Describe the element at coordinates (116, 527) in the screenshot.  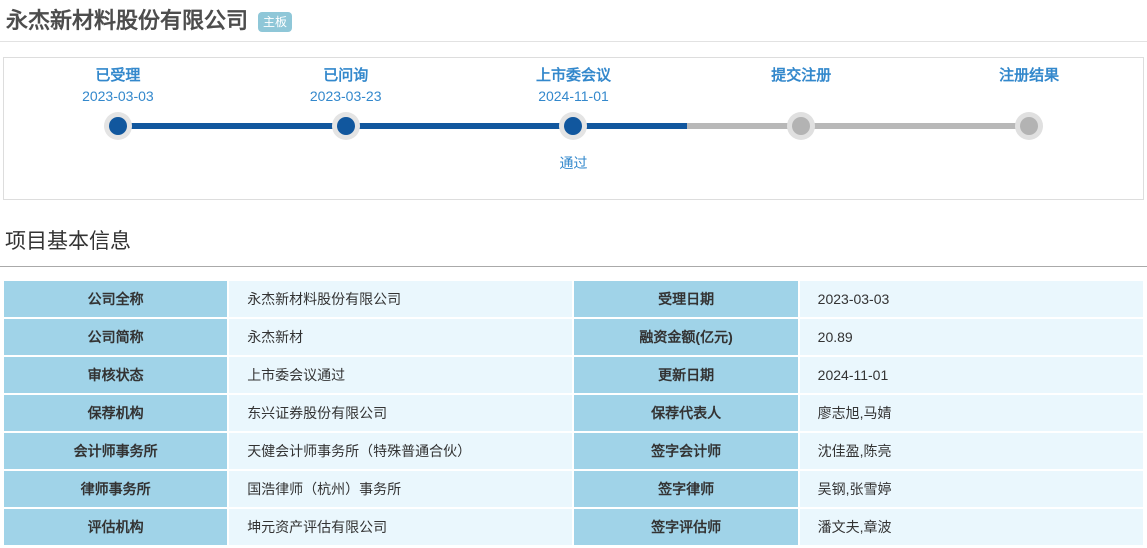
I see `info-label-cell: 评估机构` at that location.